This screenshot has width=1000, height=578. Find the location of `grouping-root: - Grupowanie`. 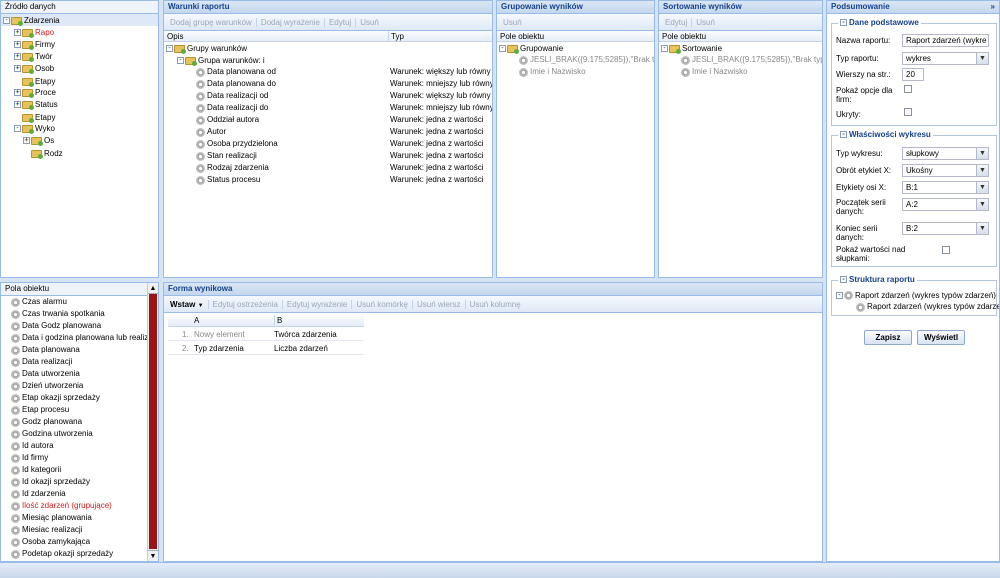

grouping-root: - Grupowanie is located at coordinates (575, 48).